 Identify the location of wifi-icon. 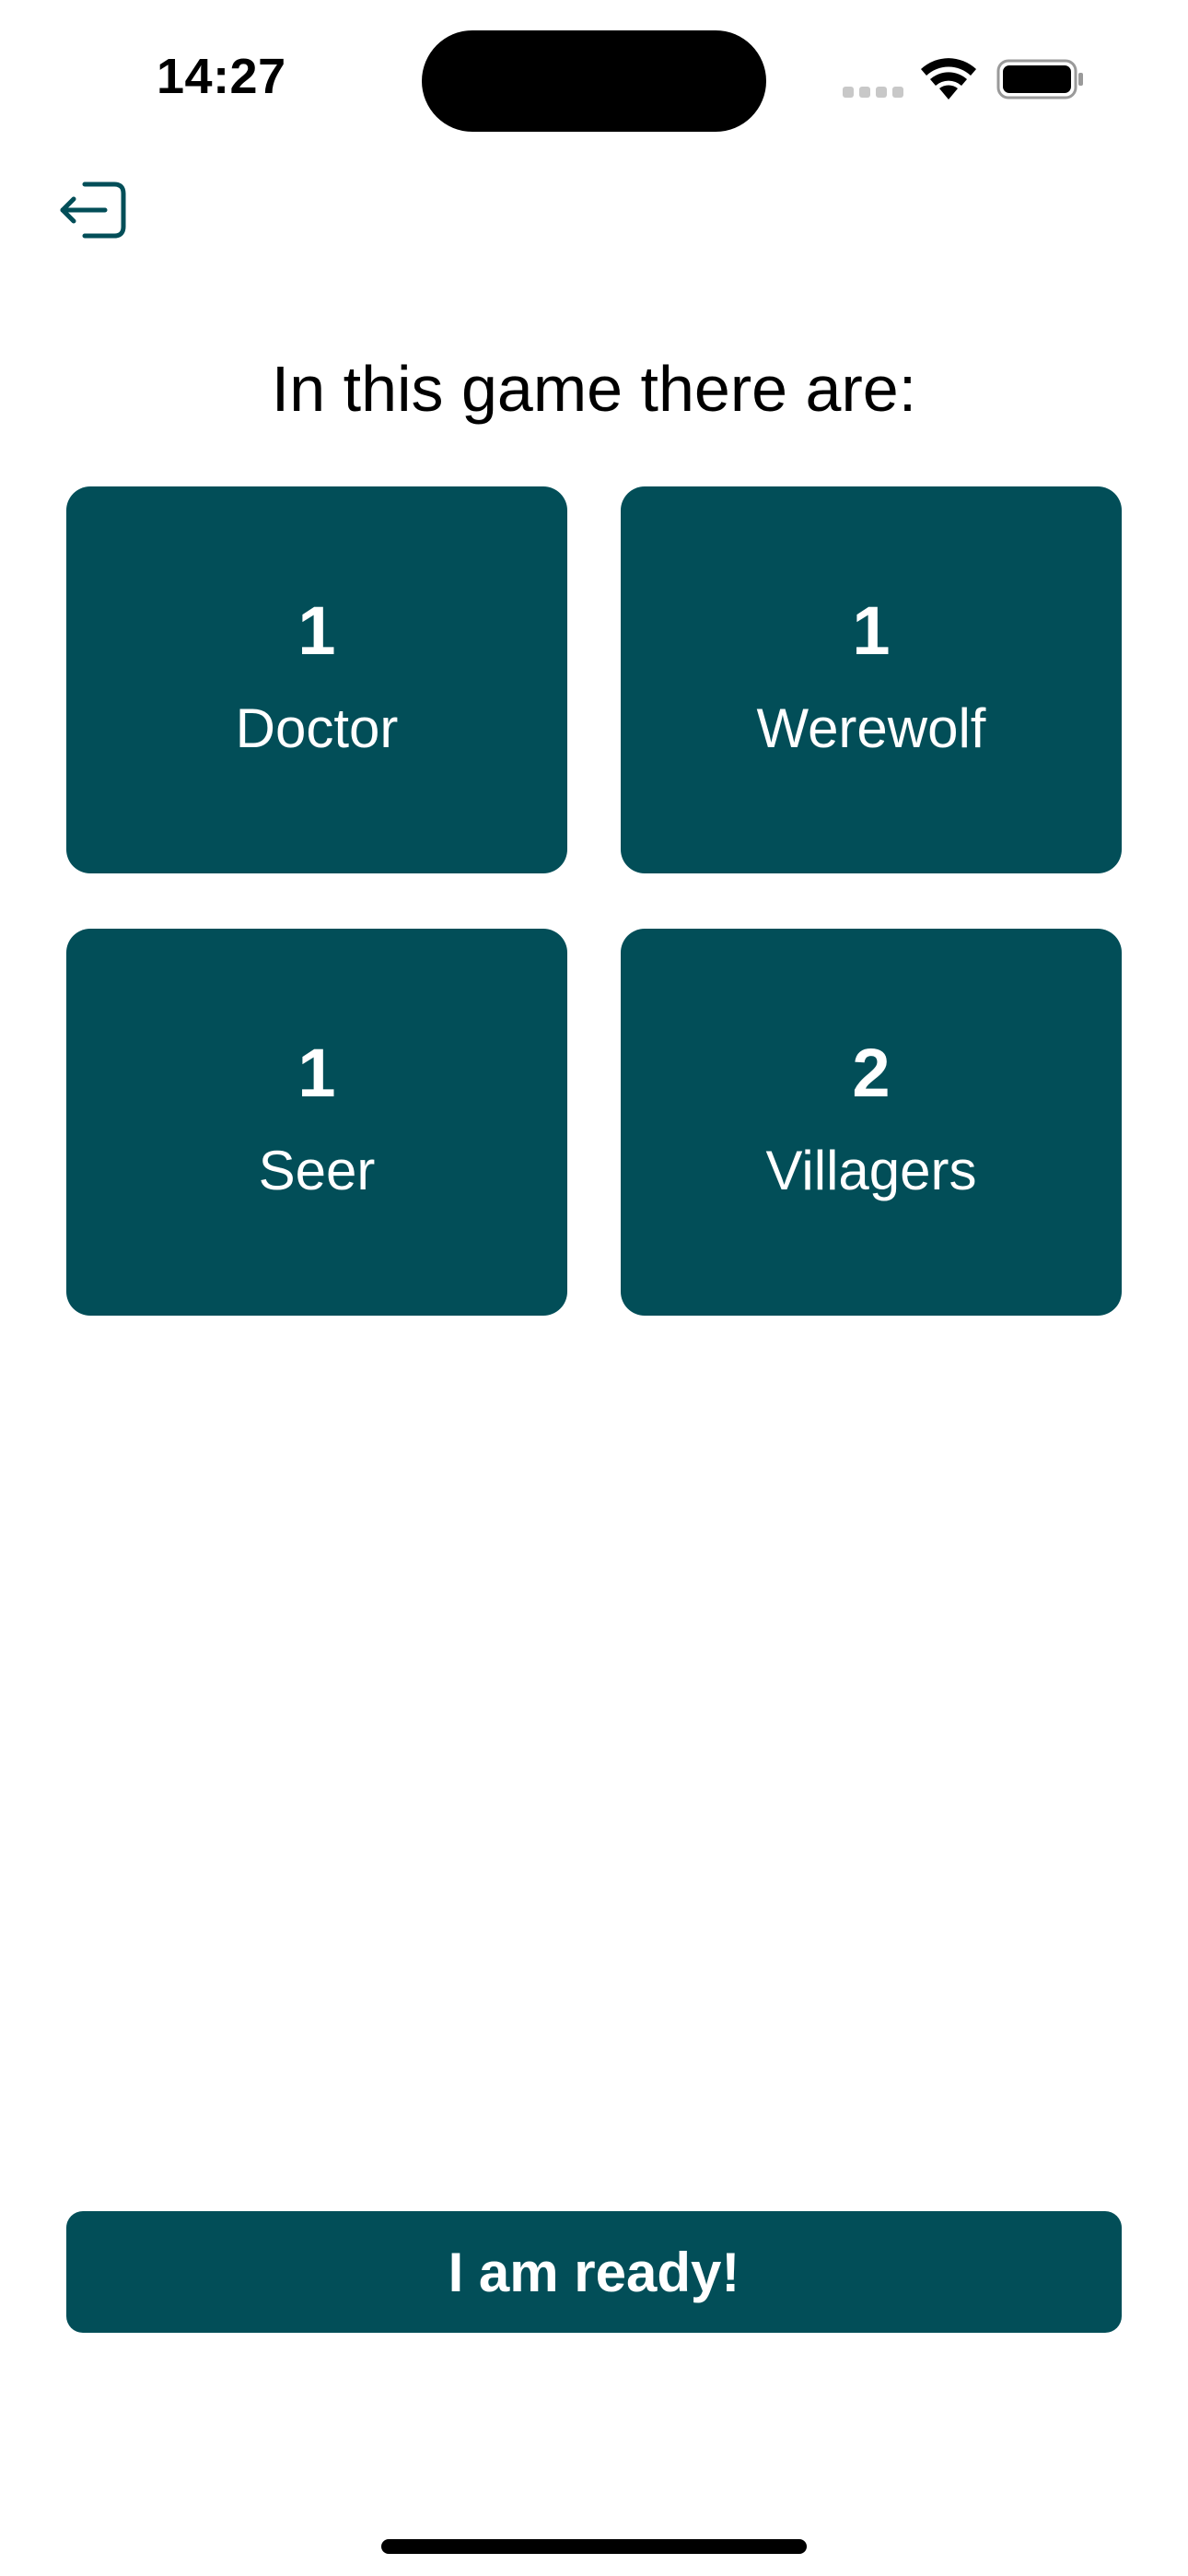
(948, 79).